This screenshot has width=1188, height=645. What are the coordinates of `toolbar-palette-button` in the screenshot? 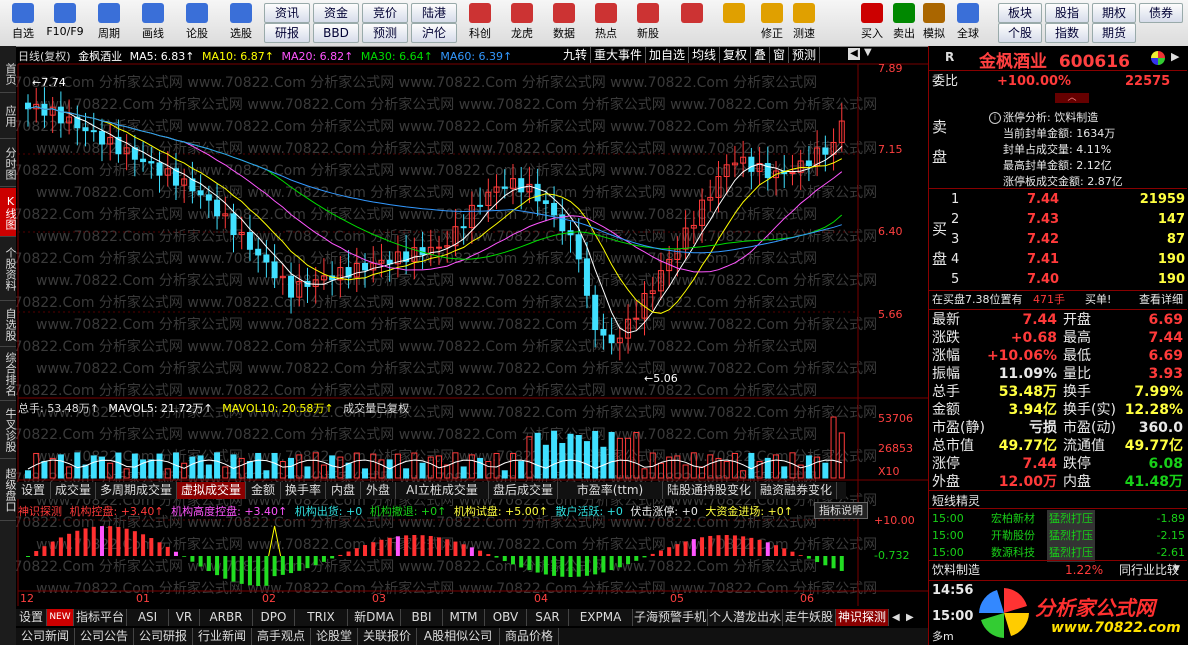 It's located at (692, 23).